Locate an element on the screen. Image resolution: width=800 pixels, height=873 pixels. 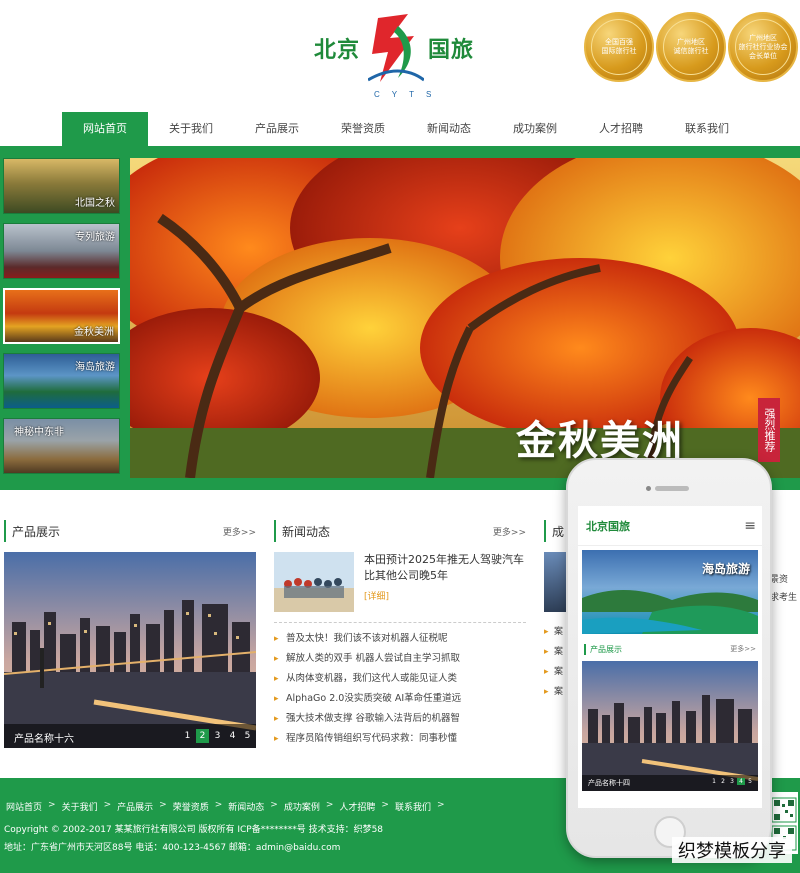
mobile-product-image: 产品名称十四 1 2 3 4 5 is located at coordinates (670, 726).